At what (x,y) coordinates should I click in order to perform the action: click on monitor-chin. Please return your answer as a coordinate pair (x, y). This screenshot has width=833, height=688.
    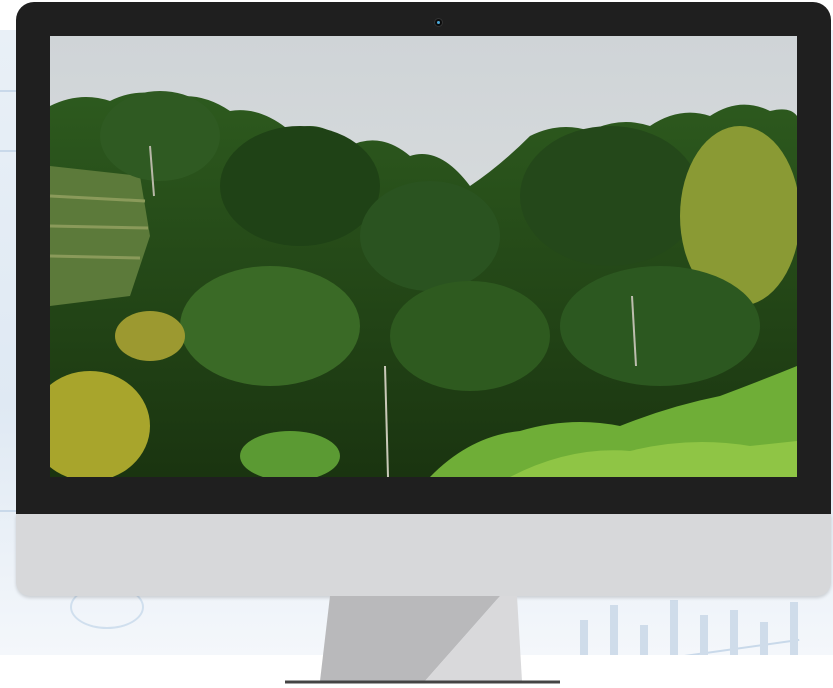
    Looking at the image, I should click on (423, 555).